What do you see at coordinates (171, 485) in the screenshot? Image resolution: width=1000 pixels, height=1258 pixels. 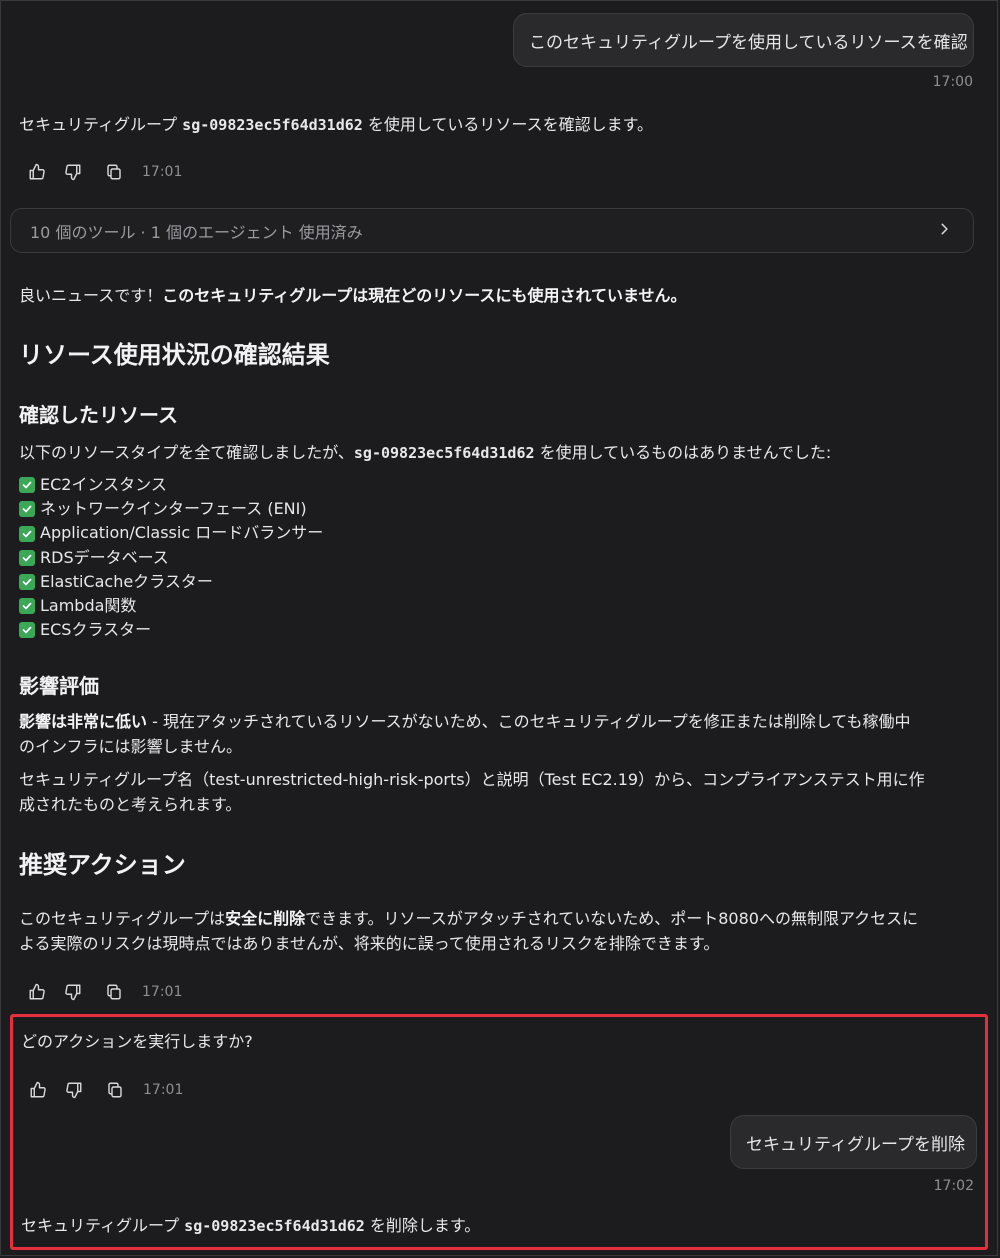 I see `list-item: EC2インスタンス` at bounding box center [171, 485].